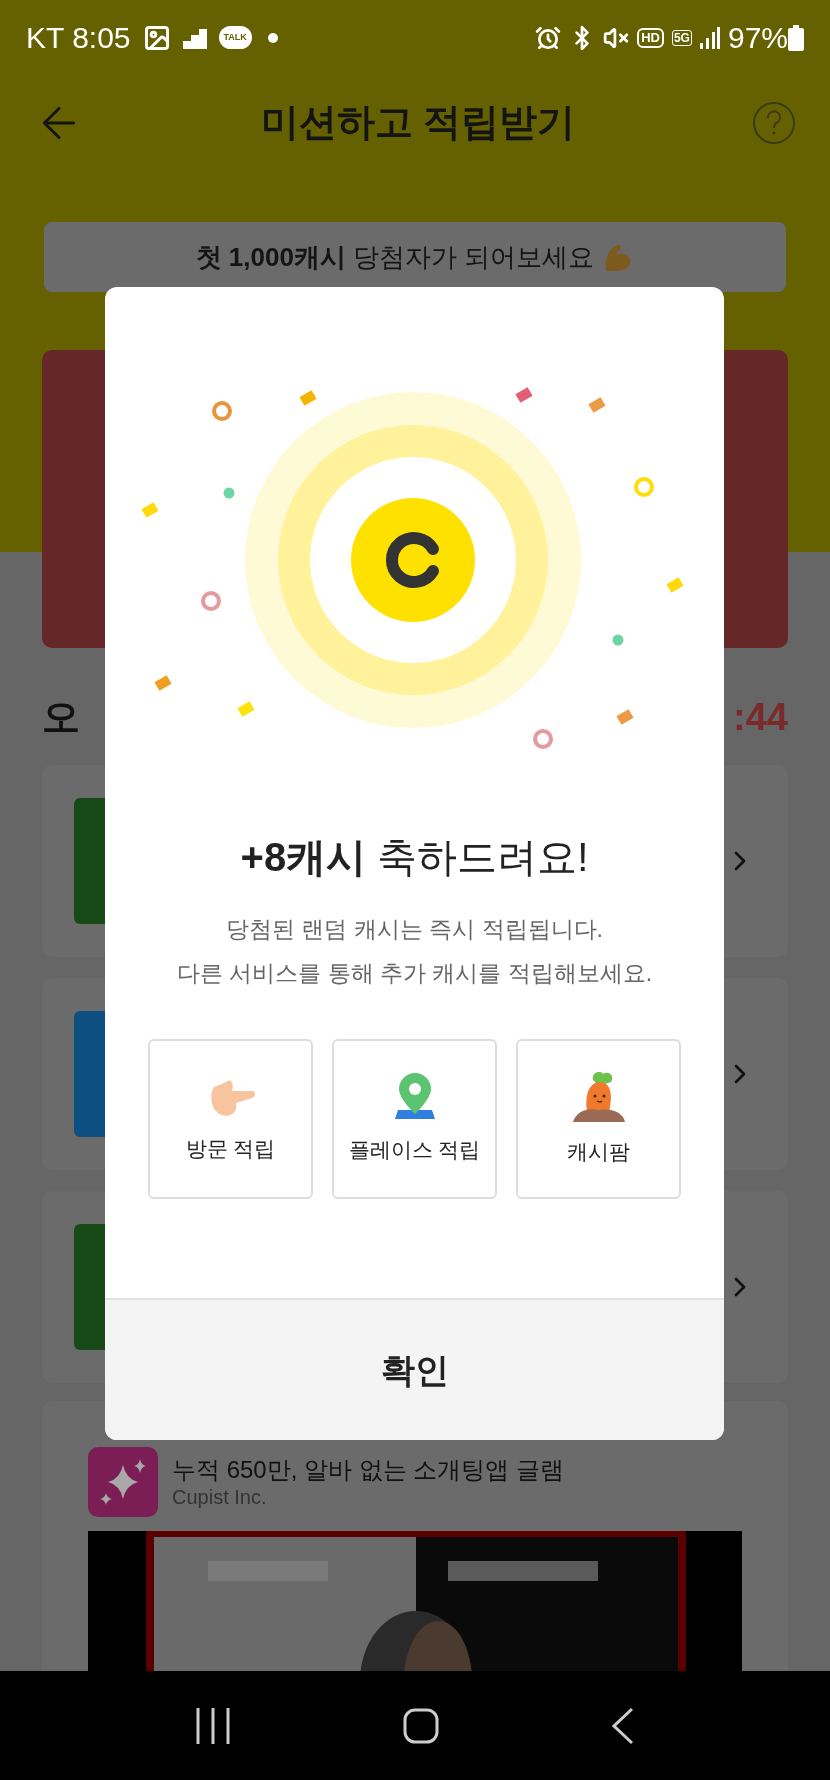 The height and width of the screenshot is (1780, 830). Describe the element at coordinates (414, 1096) in the screenshot. I see `map-pin-icon` at that location.